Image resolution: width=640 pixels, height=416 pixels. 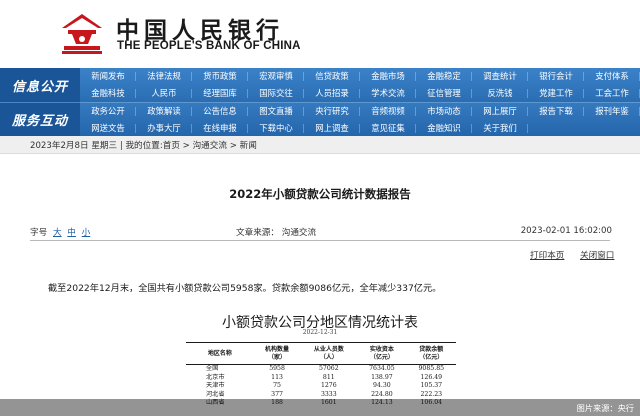 I want to click on font-size-large-link: 大, so click(x=57, y=233).